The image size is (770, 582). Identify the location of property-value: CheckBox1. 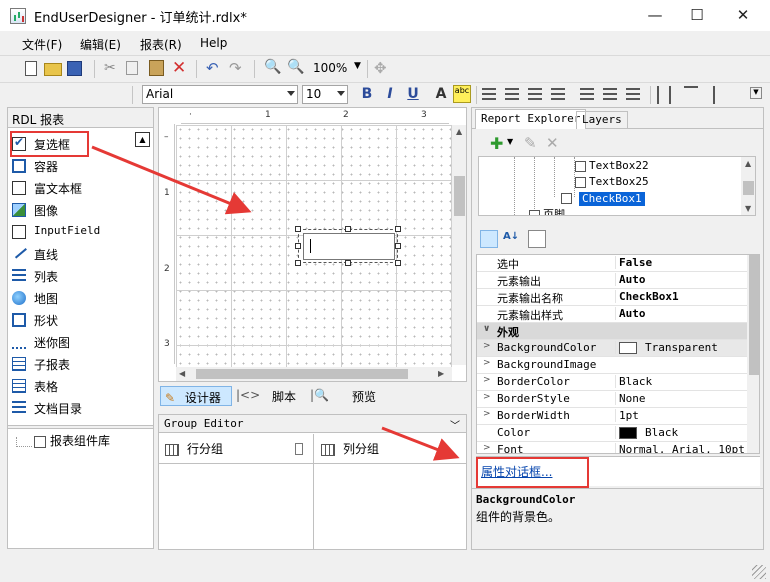
(681, 296).